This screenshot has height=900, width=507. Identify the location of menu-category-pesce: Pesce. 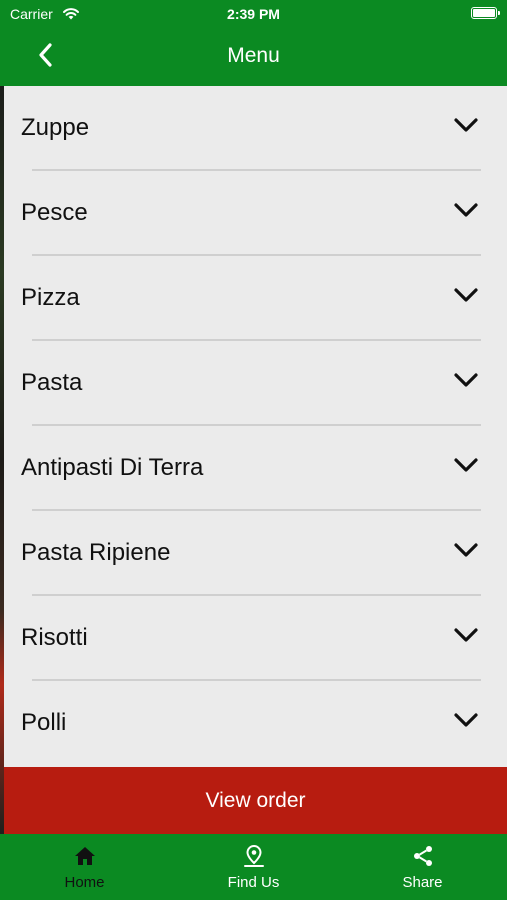
(255, 213).